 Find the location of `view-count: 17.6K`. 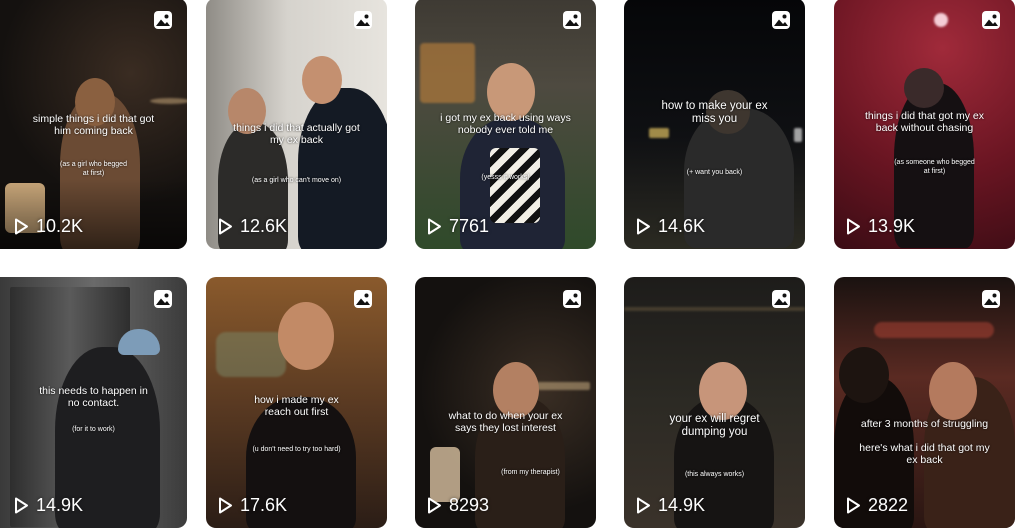

view-count: 17.6K is located at coordinates (252, 505).